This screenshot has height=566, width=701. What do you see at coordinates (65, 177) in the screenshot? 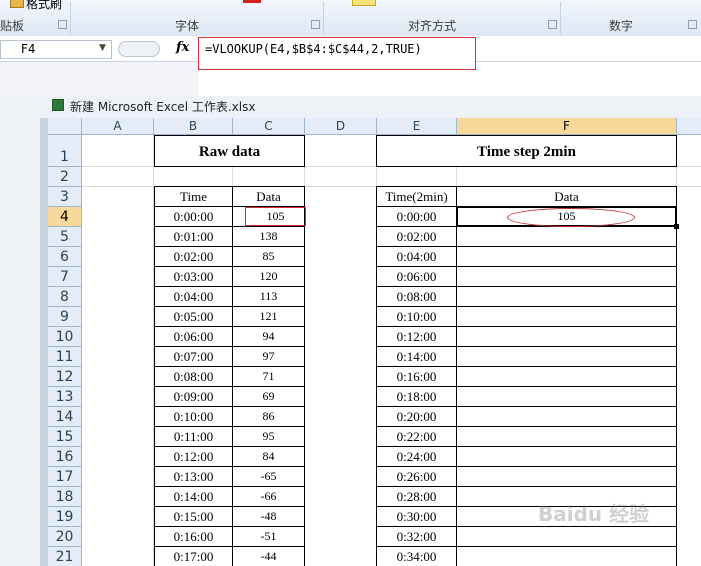
I see `row-header: 2` at bounding box center [65, 177].